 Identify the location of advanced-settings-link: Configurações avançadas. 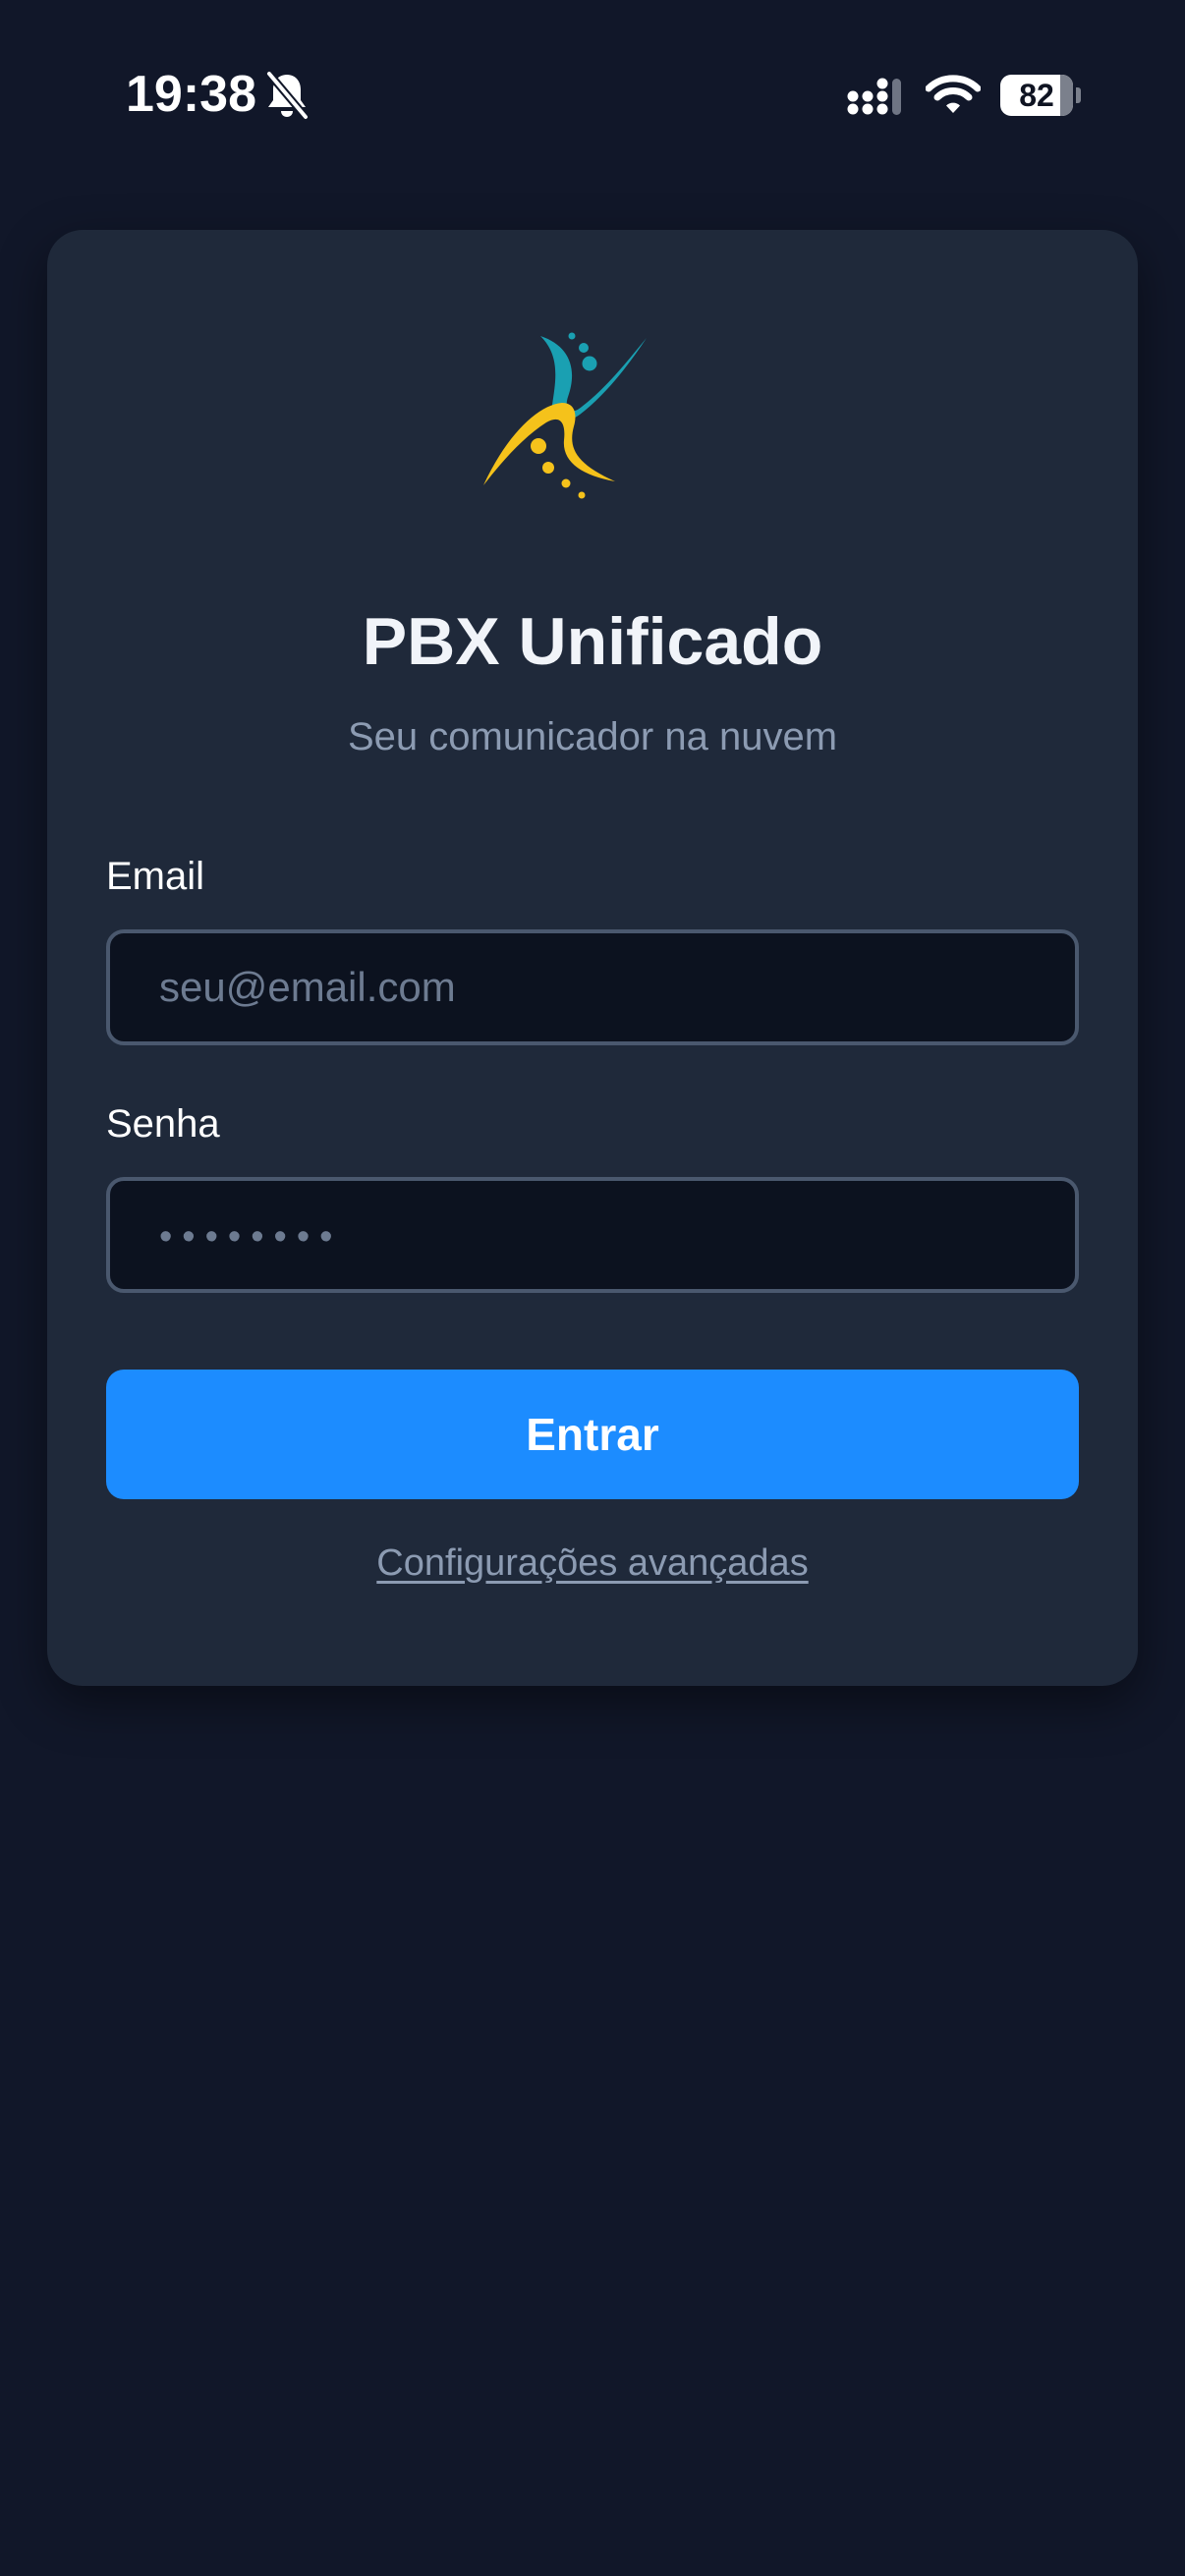
(592, 1563).